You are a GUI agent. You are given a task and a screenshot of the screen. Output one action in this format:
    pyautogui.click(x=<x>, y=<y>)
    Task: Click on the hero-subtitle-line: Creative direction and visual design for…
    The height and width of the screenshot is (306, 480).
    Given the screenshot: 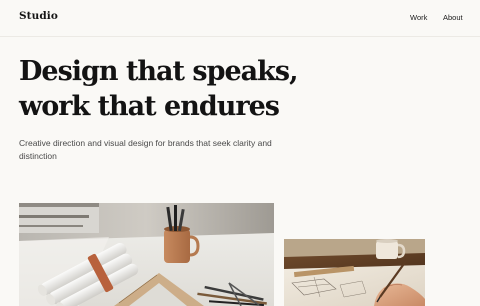 What is the action you would take?
    pyautogui.click(x=145, y=143)
    